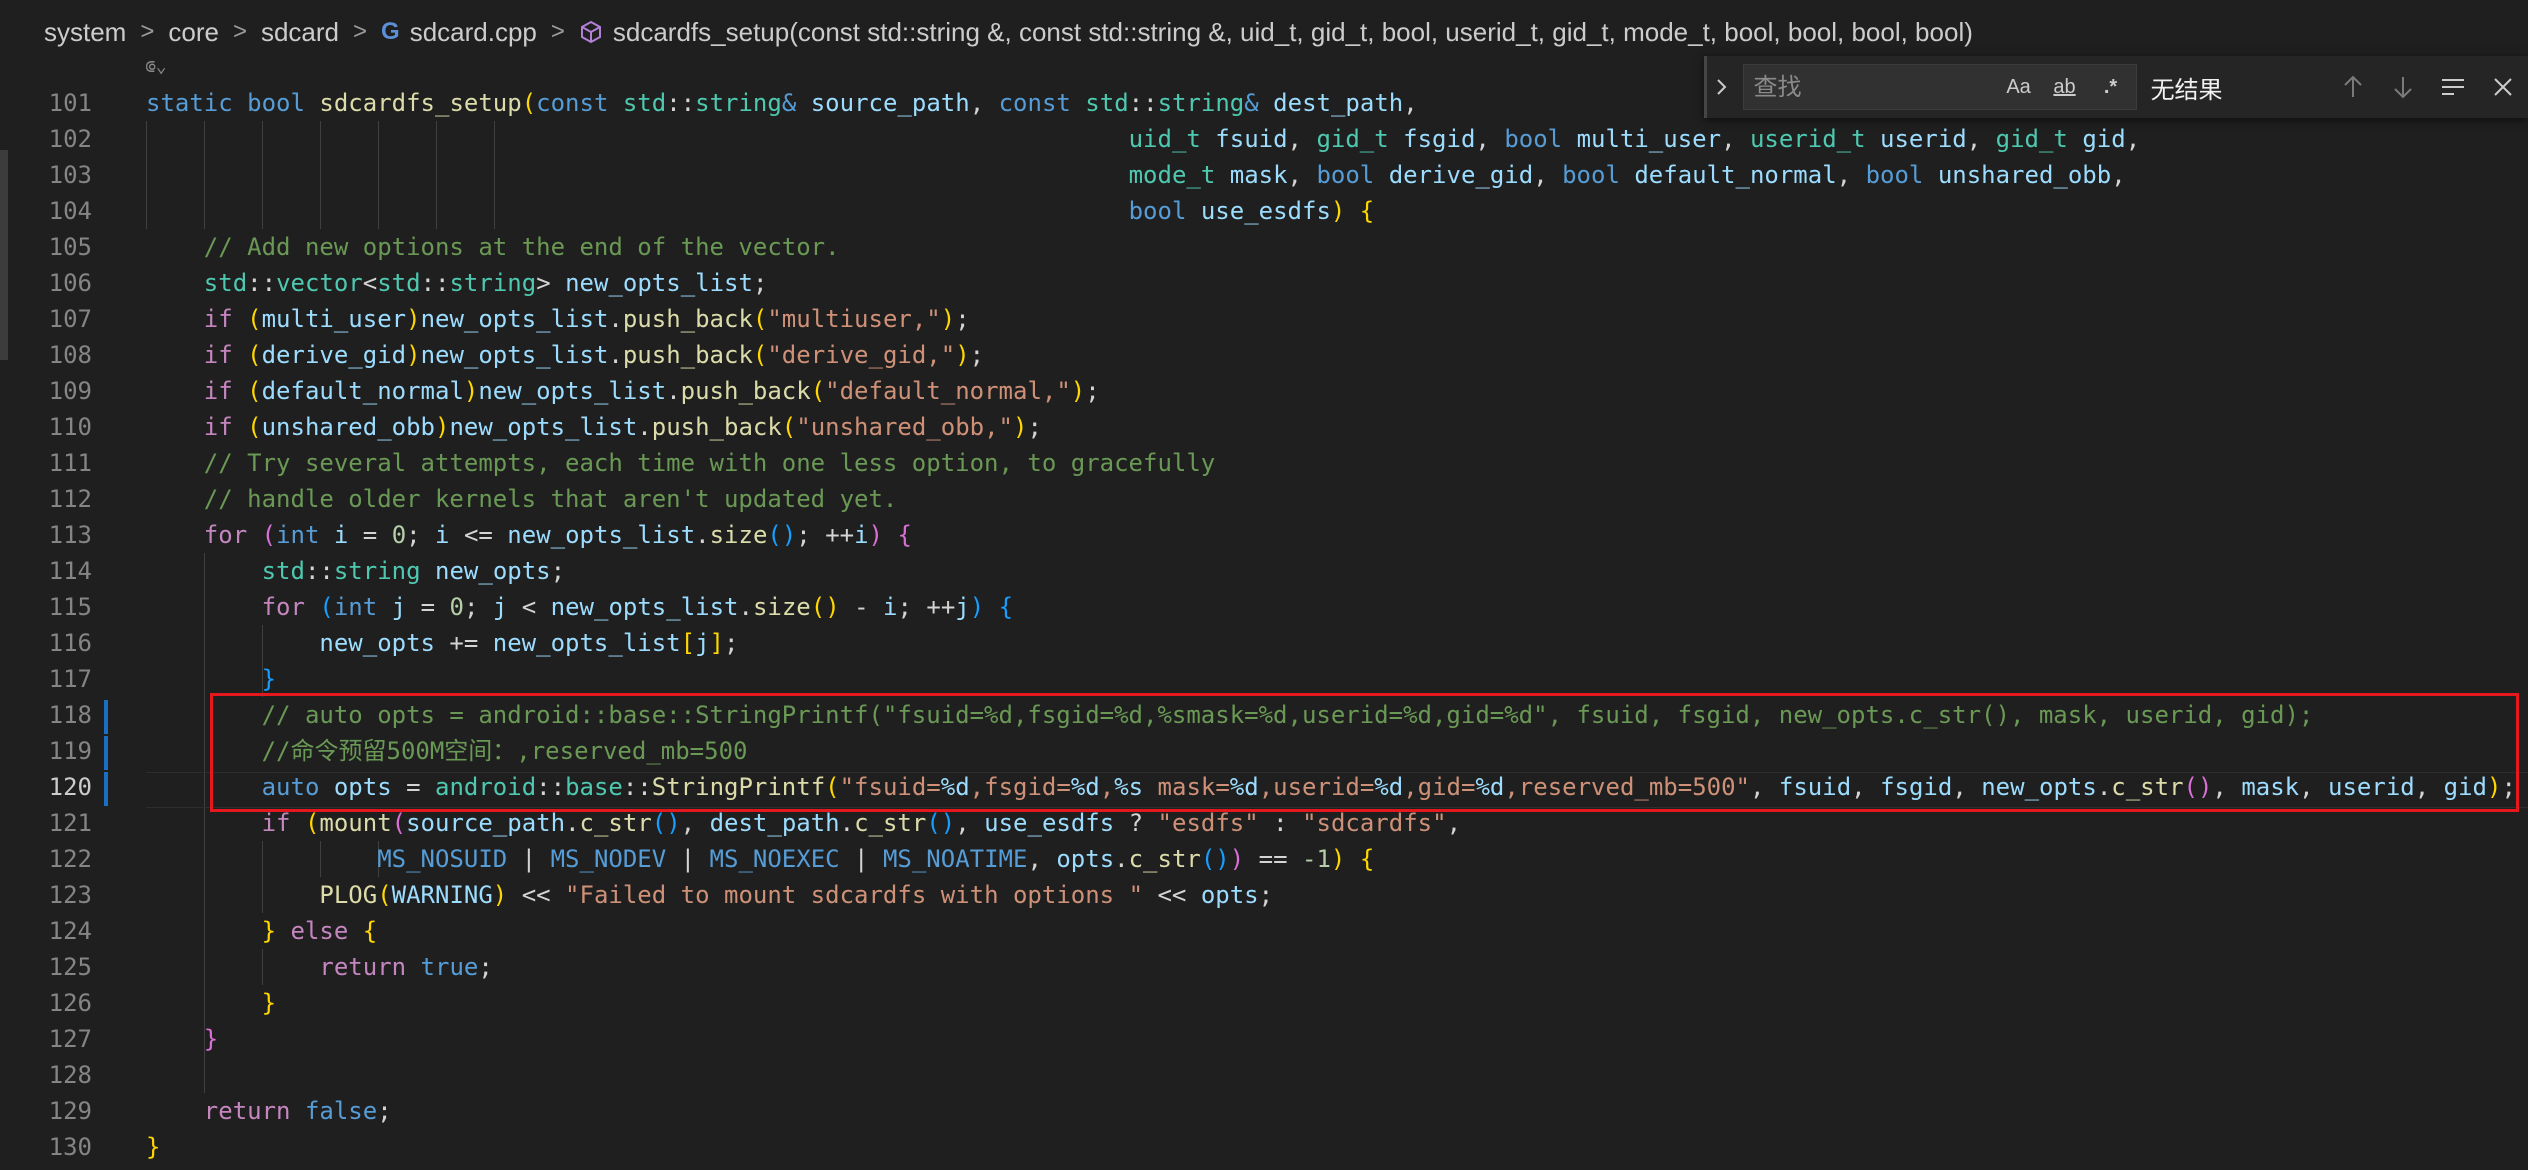  I want to click on whole-word-button: ab, so click(2065, 87).